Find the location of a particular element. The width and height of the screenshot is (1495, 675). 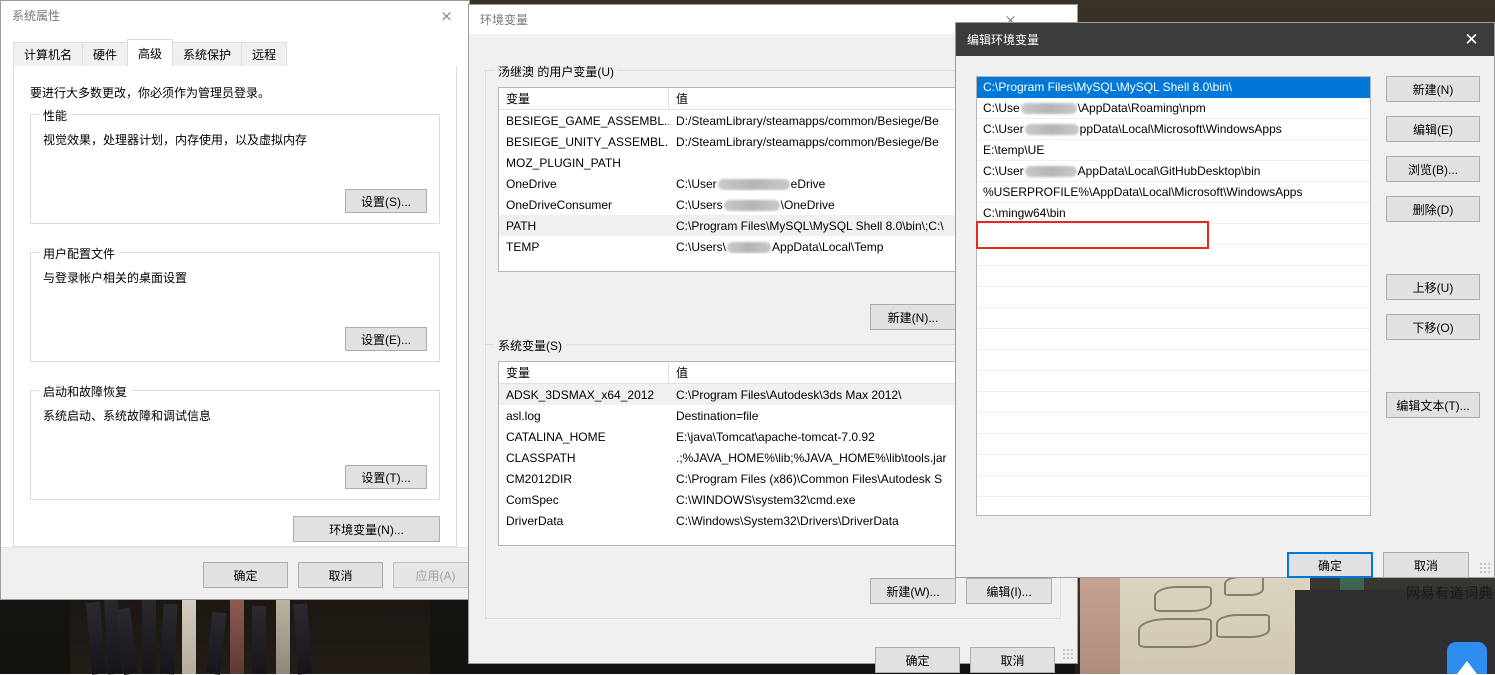

tab-advanced: 高级 is located at coordinates (150, 52).